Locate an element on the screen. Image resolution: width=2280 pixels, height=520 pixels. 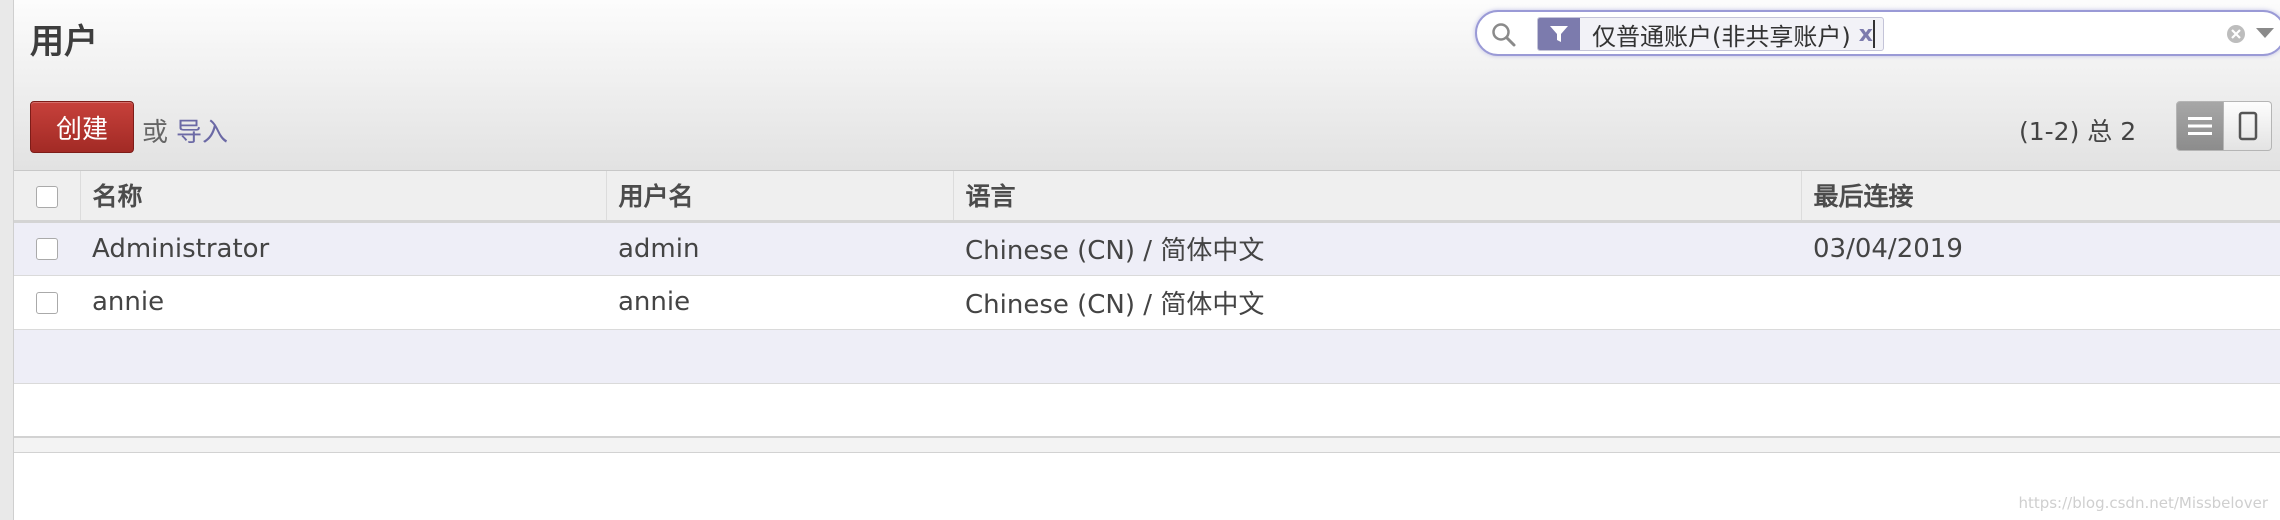
list-view-icon is located at coordinates (2200, 126).